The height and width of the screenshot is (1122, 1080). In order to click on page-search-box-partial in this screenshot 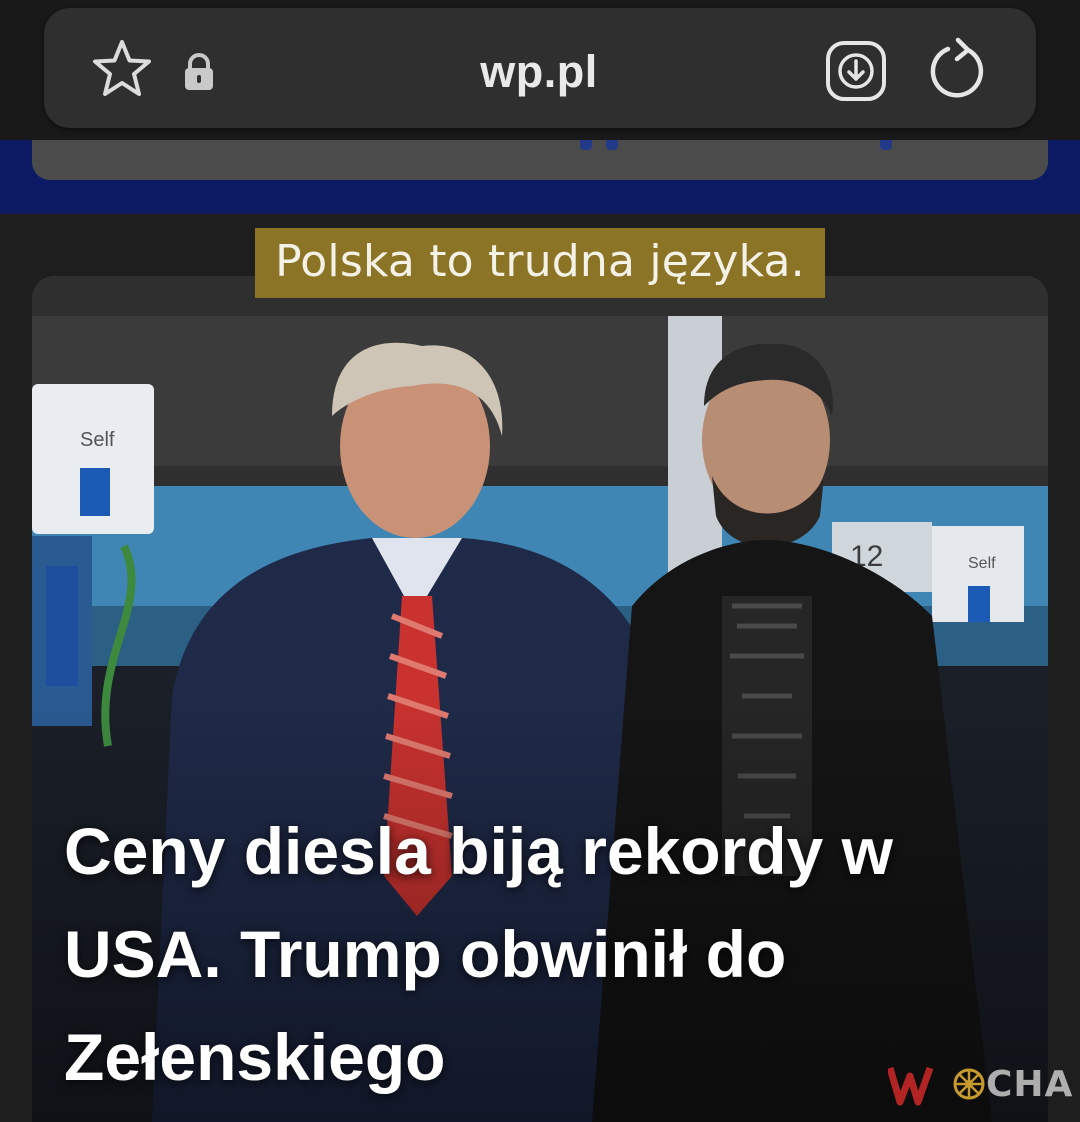, I will do `click(540, 160)`.